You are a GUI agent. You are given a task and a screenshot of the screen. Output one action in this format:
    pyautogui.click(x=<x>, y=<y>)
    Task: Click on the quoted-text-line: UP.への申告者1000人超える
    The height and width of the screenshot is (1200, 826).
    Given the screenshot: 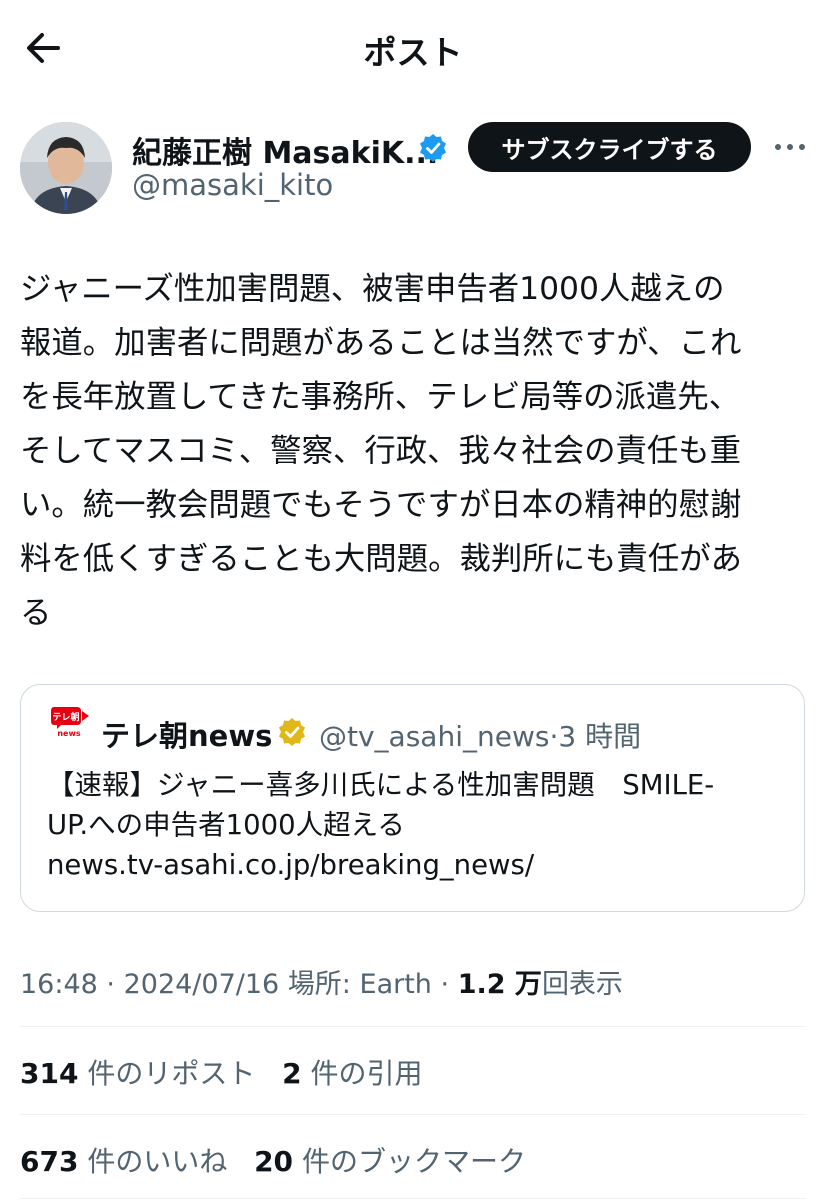 What is the action you would take?
    pyautogui.click(x=226, y=825)
    